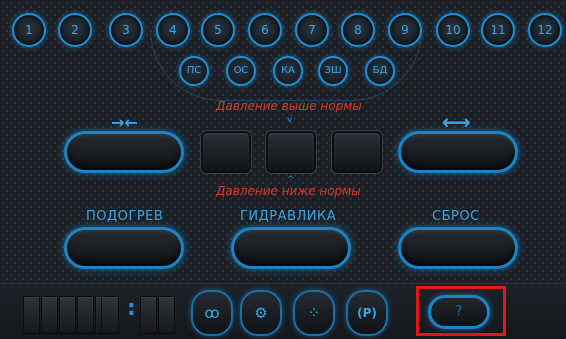 This screenshot has width=566, height=339. I want to click on caret-down-icon: v, so click(290, 120).